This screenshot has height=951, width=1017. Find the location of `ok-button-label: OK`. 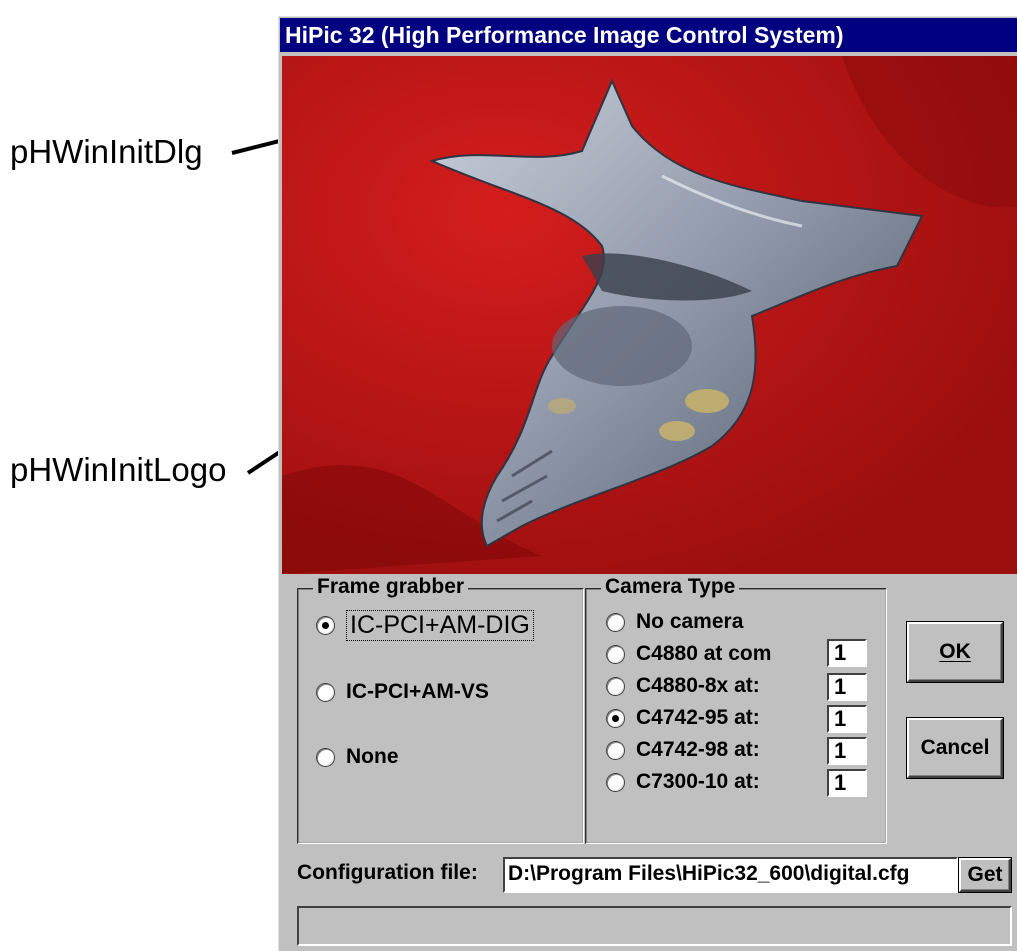

ok-button-label: OK is located at coordinates (955, 651).